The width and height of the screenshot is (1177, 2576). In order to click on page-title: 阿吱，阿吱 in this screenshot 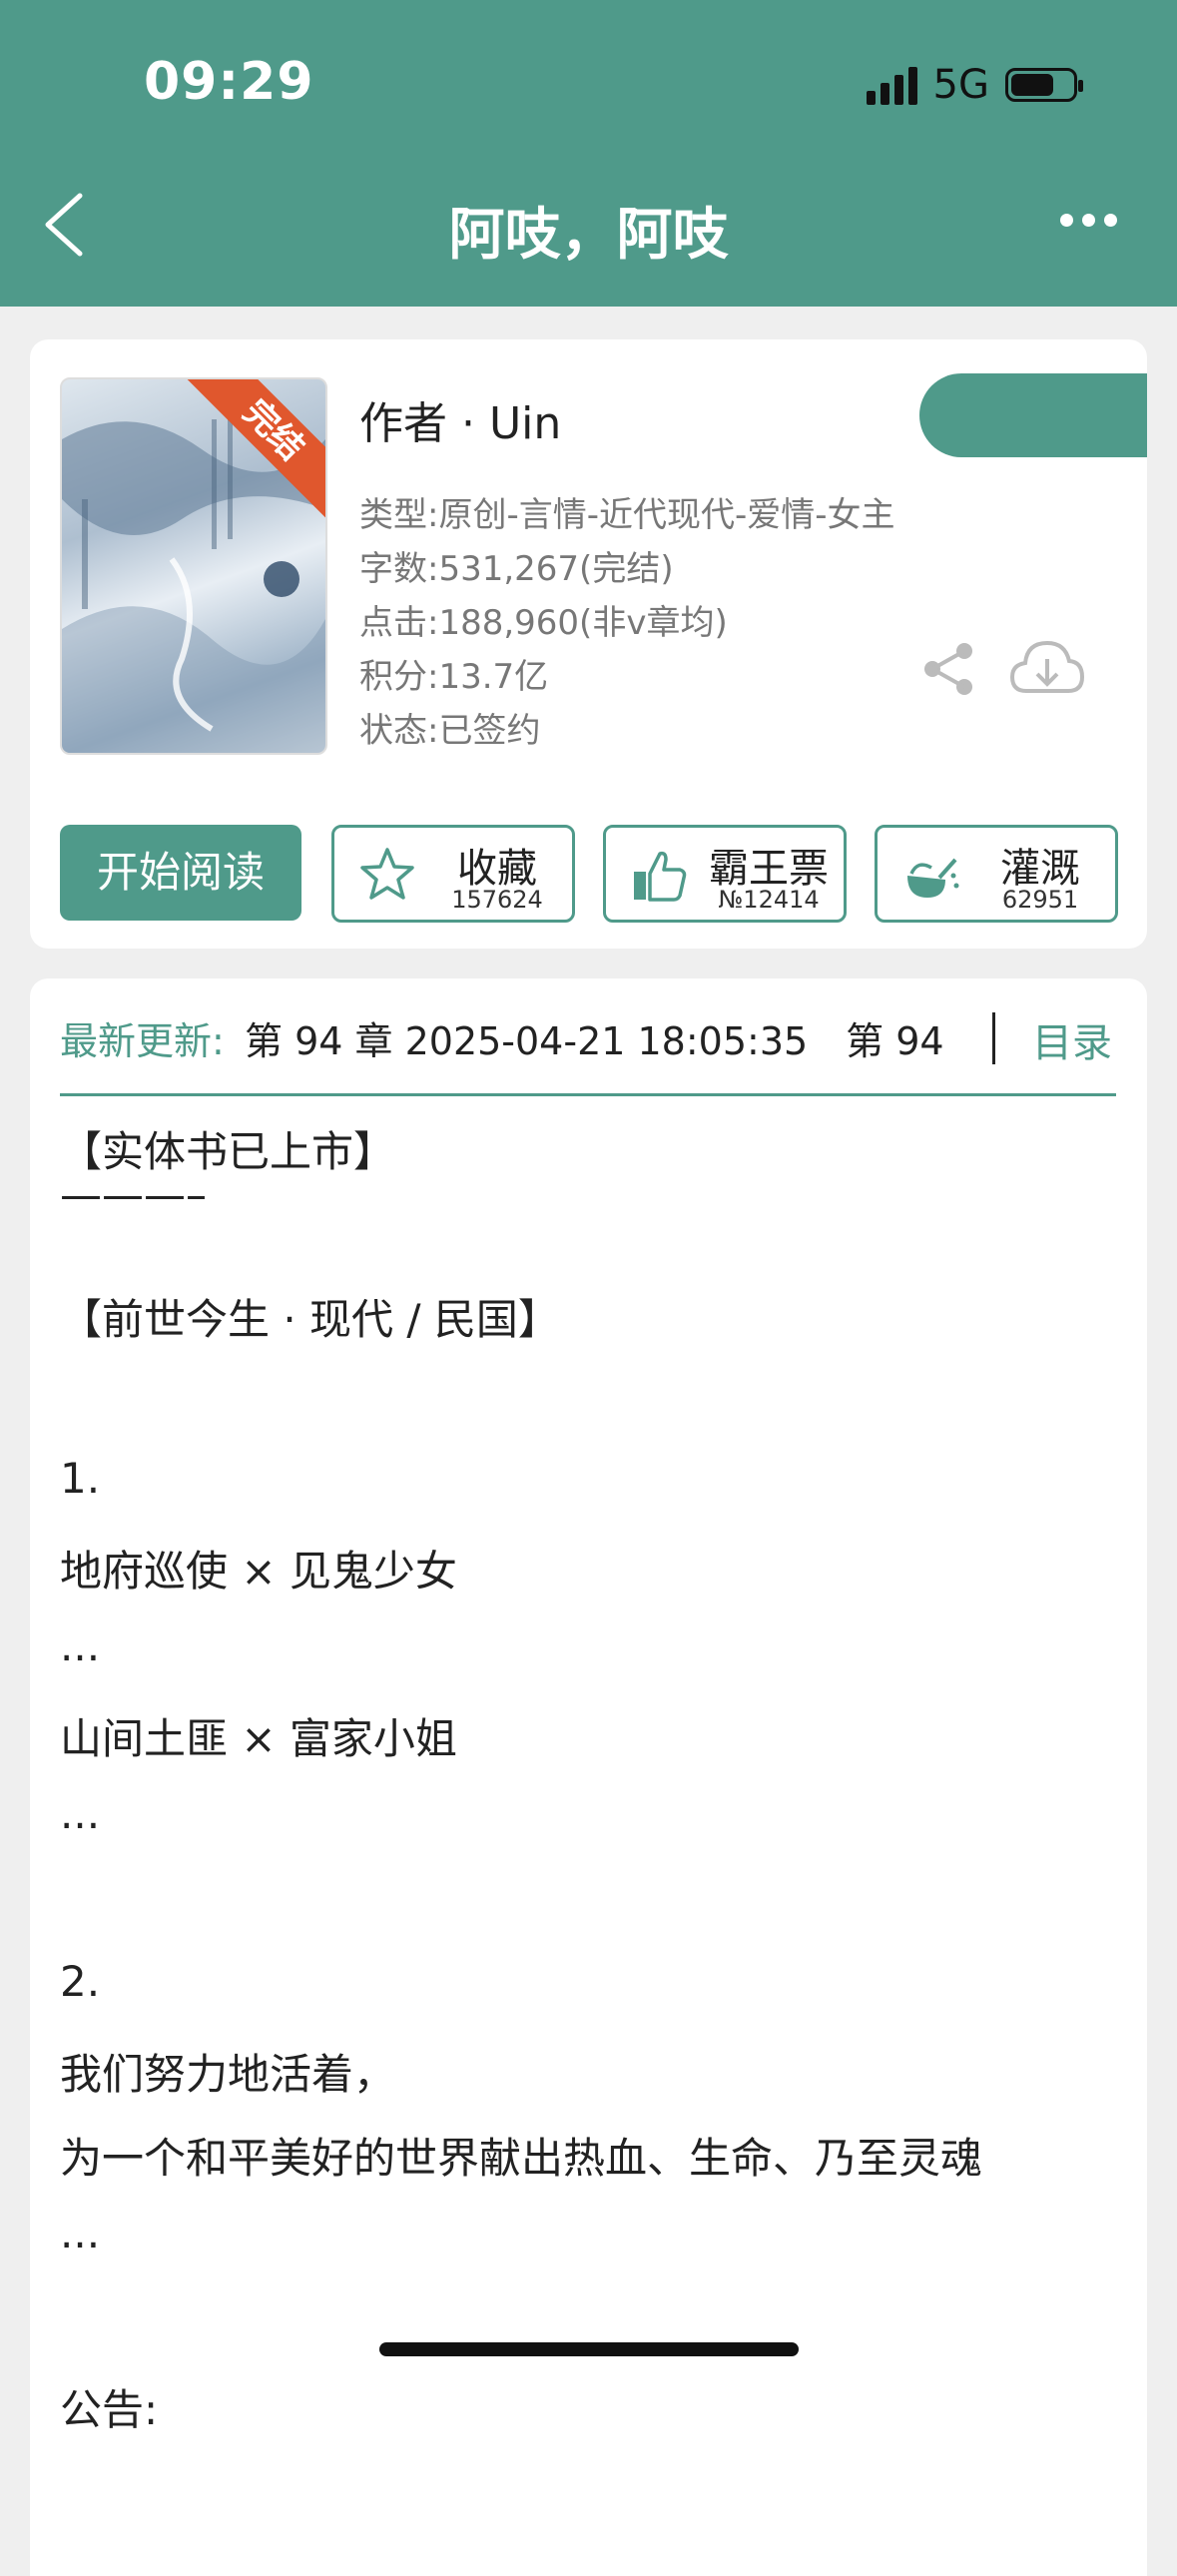, I will do `click(588, 236)`.